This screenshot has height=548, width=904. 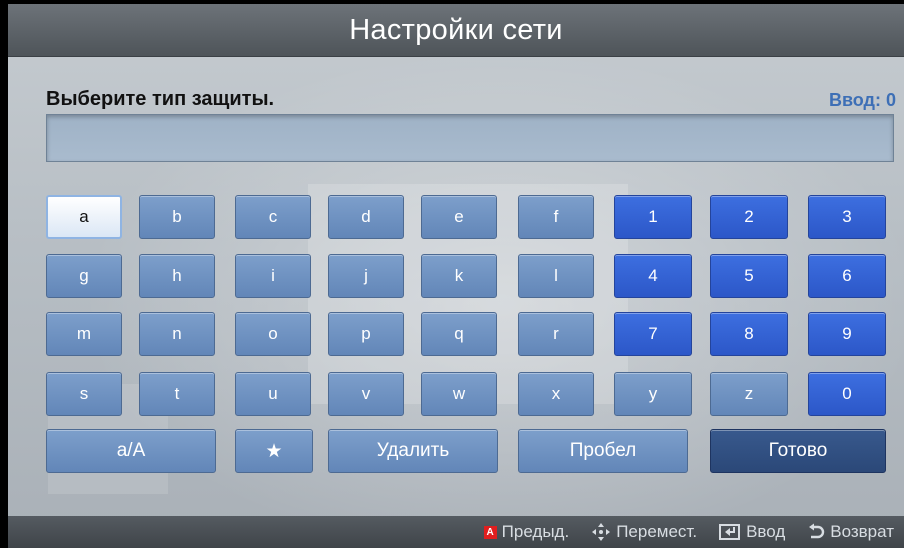 I want to click on key-u: u, so click(x=273, y=394).